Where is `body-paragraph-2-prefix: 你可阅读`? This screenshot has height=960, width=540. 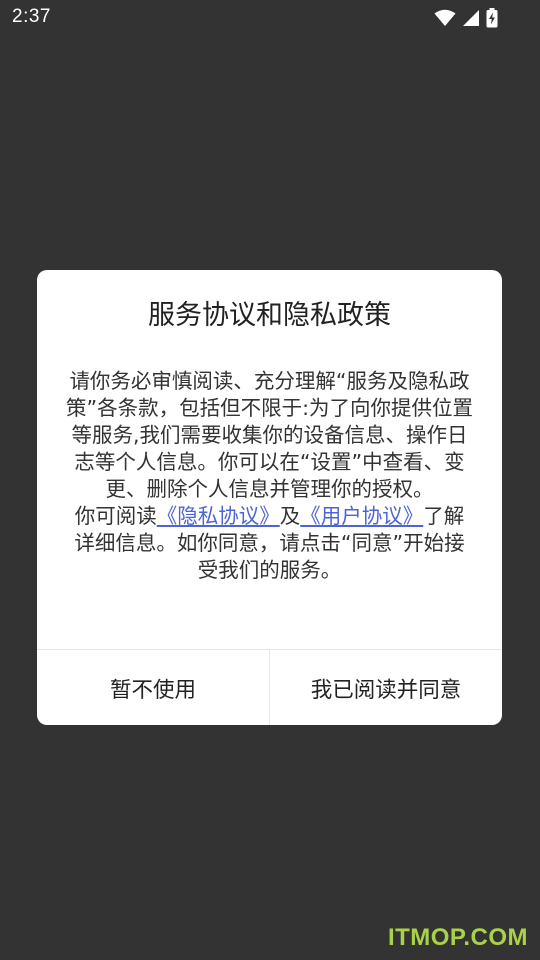 body-paragraph-2-prefix: 你可阅读 is located at coordinates (115, 516).